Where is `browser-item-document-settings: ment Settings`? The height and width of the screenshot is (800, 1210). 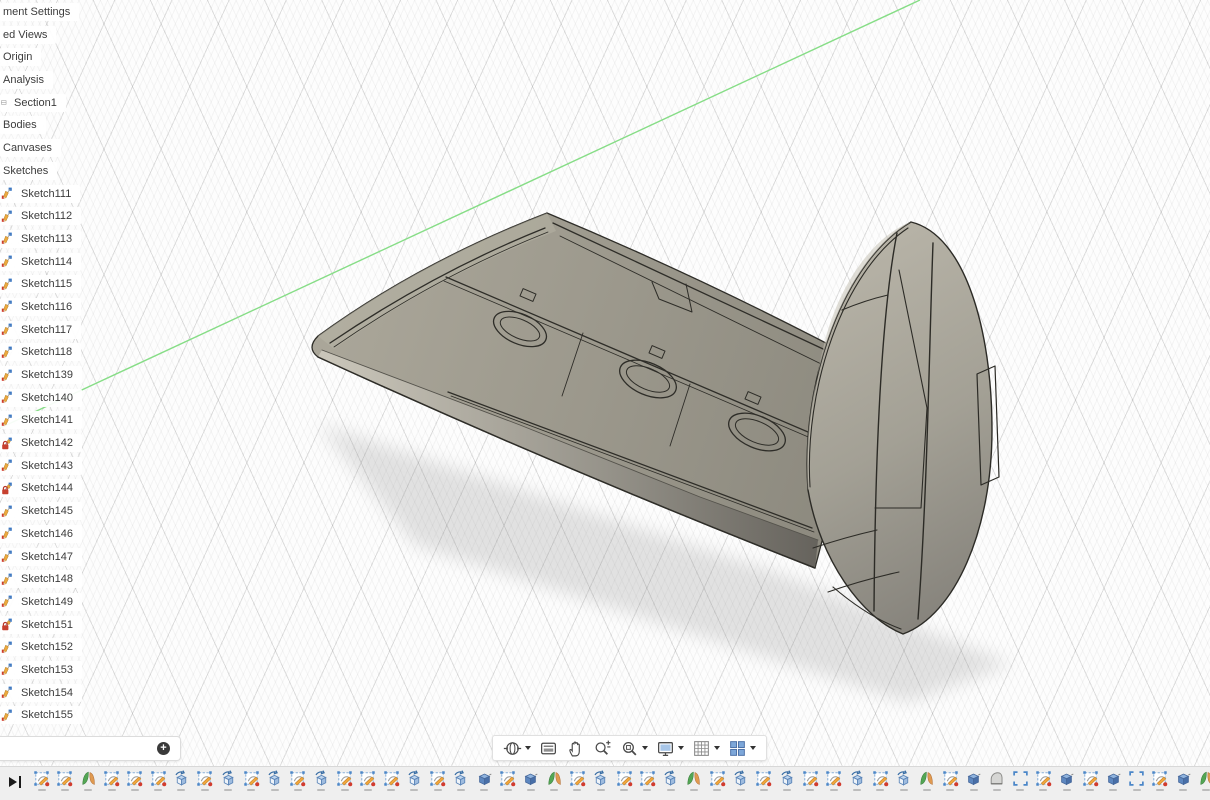 browser-item-document-settings: ment Settings is located at coordinates (41, 12).